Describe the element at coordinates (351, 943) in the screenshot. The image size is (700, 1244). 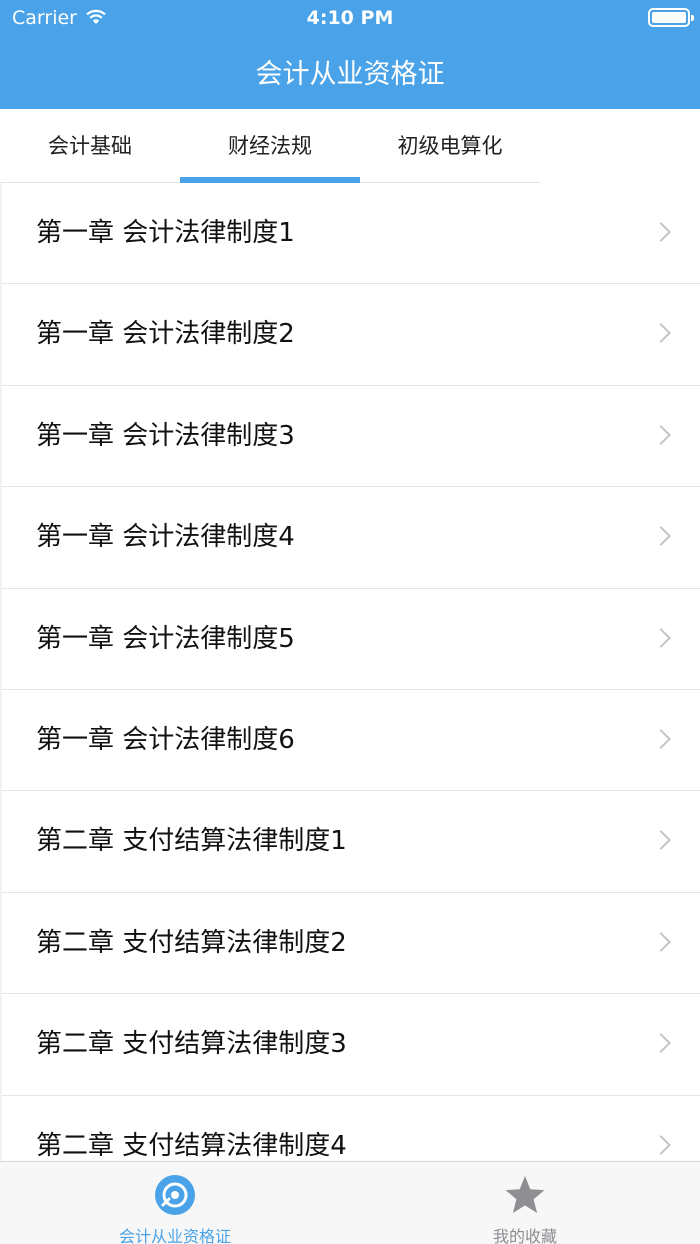
I see `list-item: 第二章 支付结算法律制度2` at that location.